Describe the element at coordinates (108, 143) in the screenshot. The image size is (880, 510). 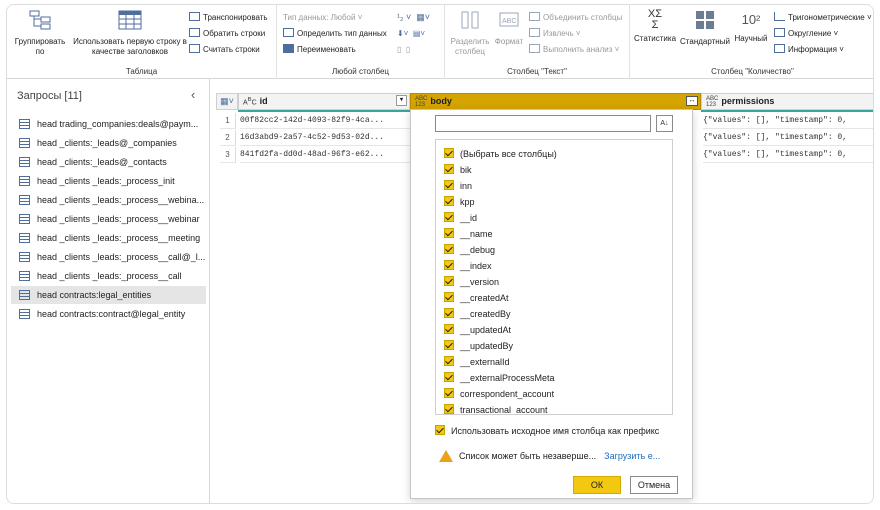
I see `query-item: head _clients:_leads@_companies` at that location.